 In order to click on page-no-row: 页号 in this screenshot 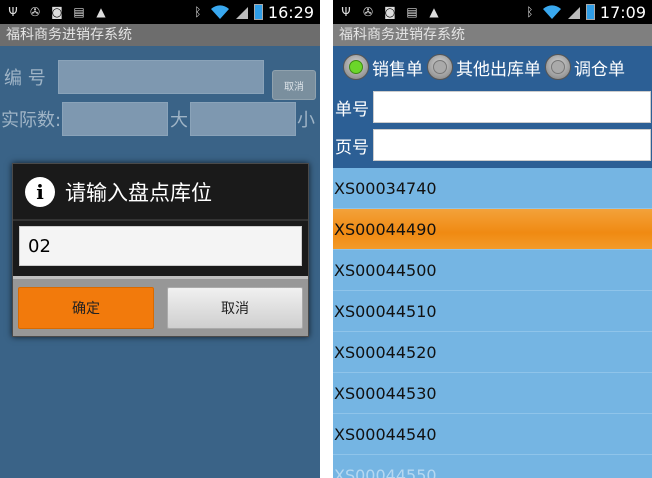, I will do `click(492, 145)`.